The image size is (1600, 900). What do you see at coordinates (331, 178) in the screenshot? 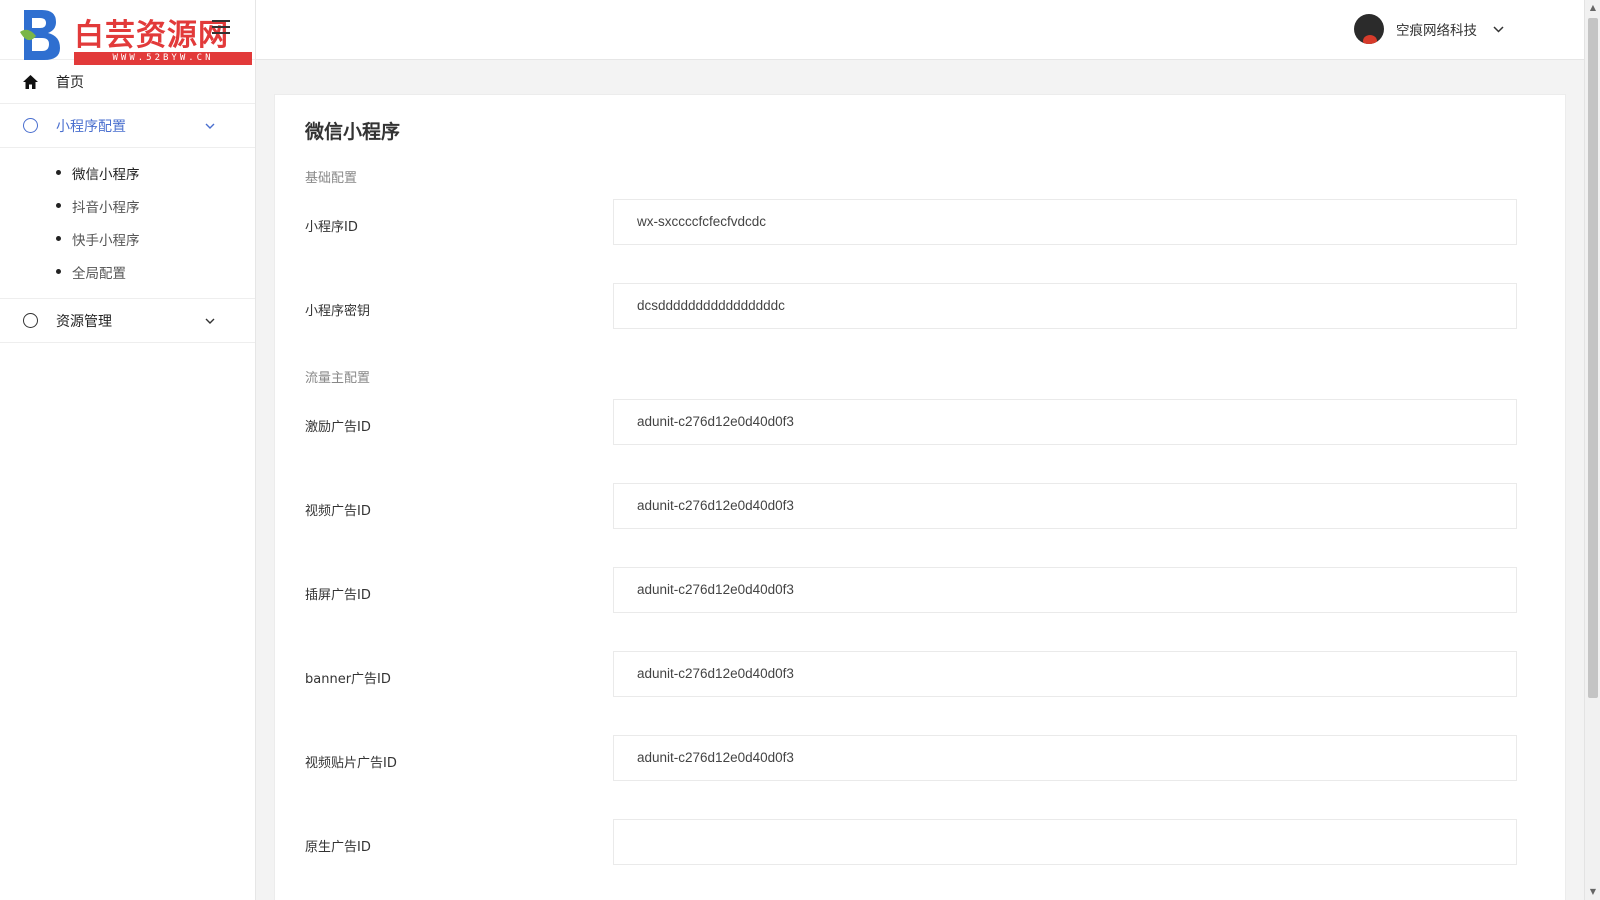
I see `section-basic-label: 基础配置` at bounding box center [331, 178].